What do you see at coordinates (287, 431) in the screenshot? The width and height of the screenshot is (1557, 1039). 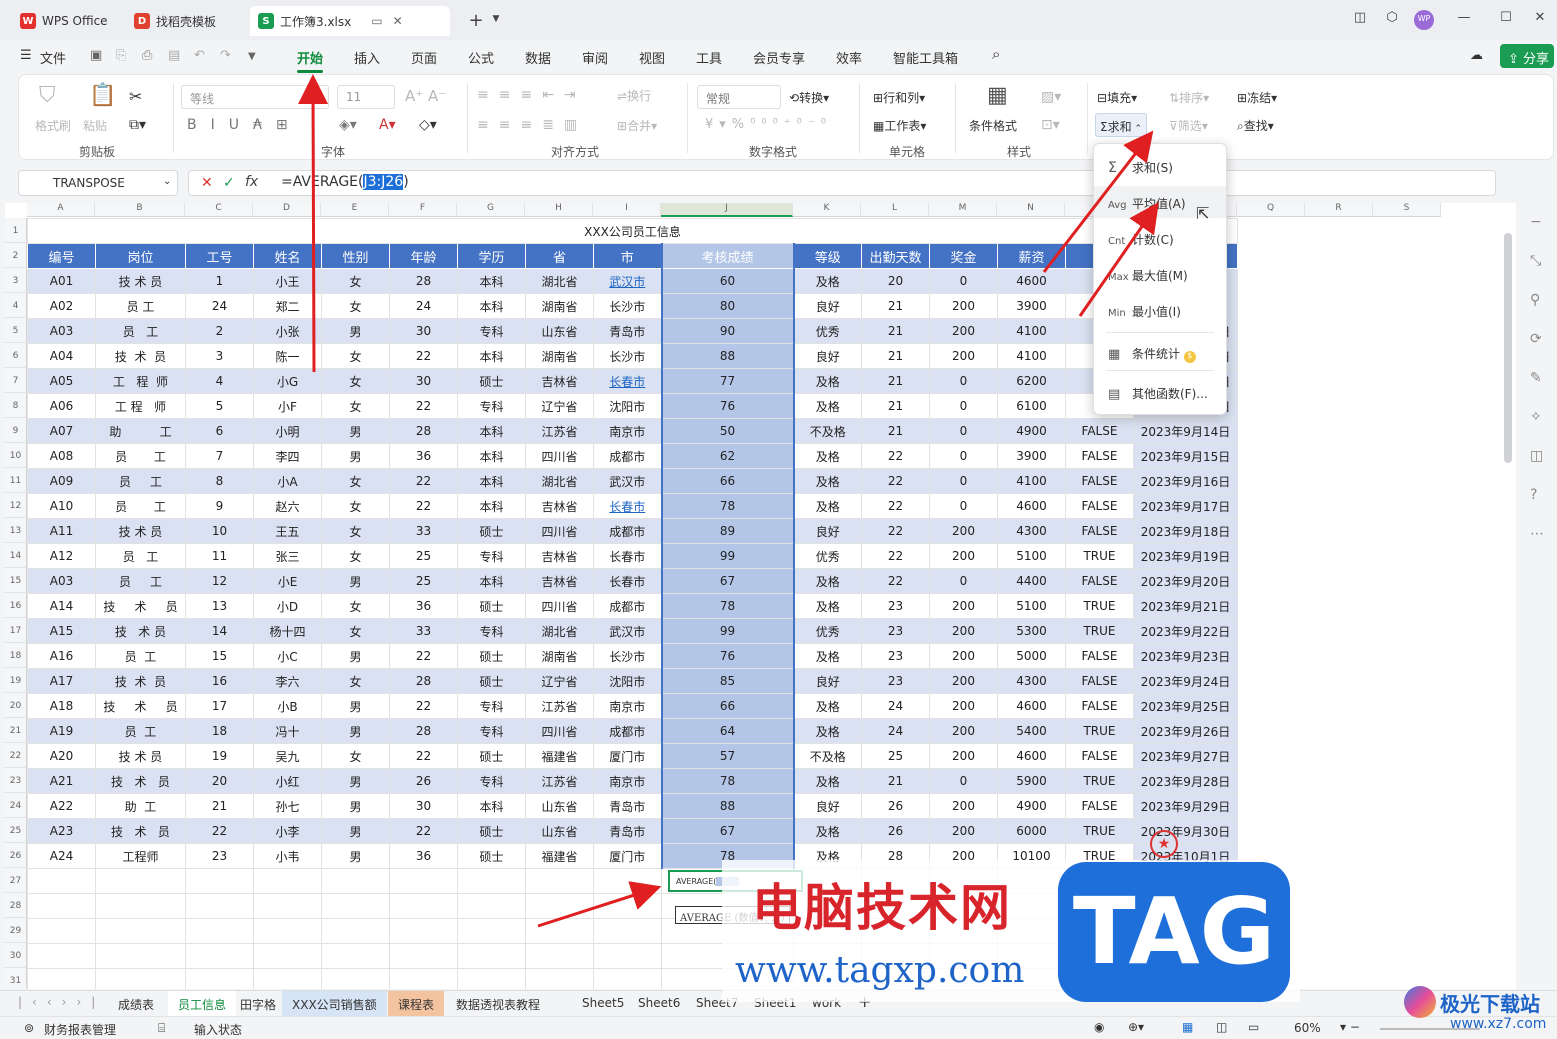 I see `table-cell: 小明` at bounding box center [287, 431].